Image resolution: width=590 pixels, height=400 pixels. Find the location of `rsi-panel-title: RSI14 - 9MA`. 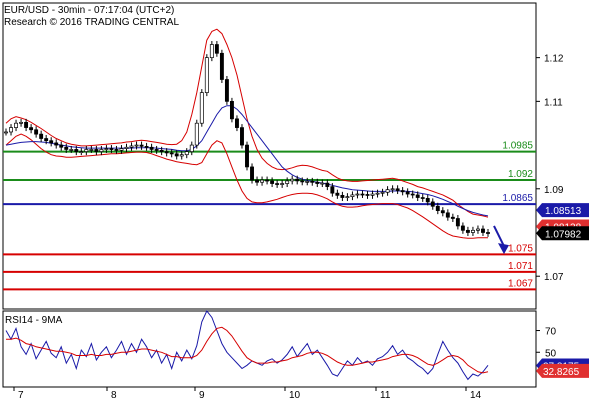

rsi-panel-title: RSI14 - 9MA is located at coordinates (34, 320).